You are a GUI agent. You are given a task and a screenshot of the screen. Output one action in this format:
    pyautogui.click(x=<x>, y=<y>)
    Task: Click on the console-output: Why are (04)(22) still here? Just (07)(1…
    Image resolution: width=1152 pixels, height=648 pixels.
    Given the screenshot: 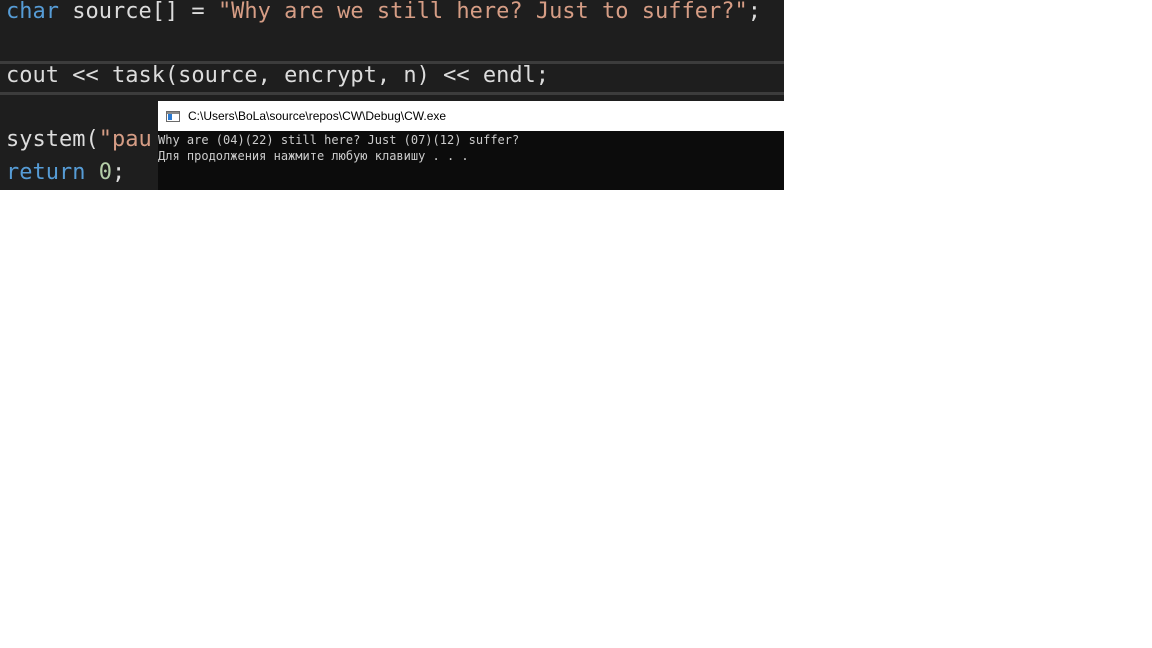 What is the action you would take?
    pyautogui.click(x=471, y=148)
    